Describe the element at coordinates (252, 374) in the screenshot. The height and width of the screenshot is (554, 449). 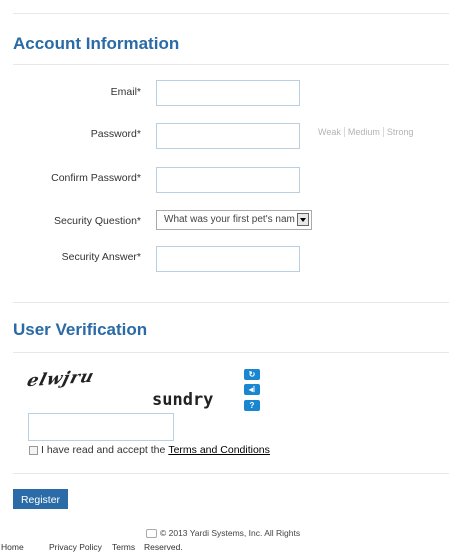
I see `refresh-icon: ↻` at that location.